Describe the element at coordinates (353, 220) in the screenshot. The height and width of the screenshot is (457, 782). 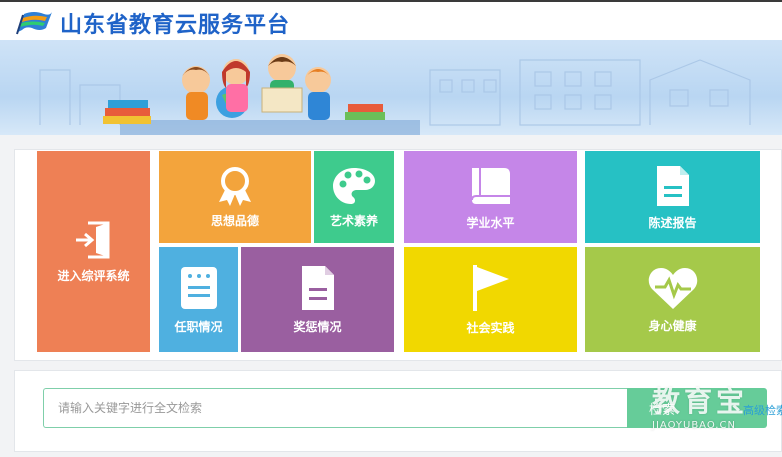
I see `tile-label: 艺术素养` at that location.